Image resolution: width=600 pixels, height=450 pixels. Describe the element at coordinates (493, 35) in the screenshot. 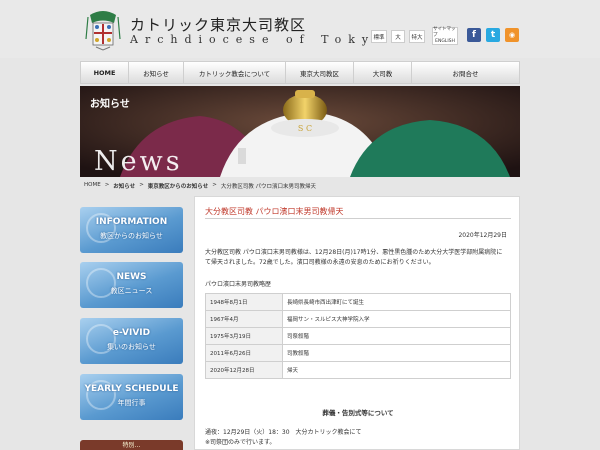

I see `twitter-icon: t` at that location.